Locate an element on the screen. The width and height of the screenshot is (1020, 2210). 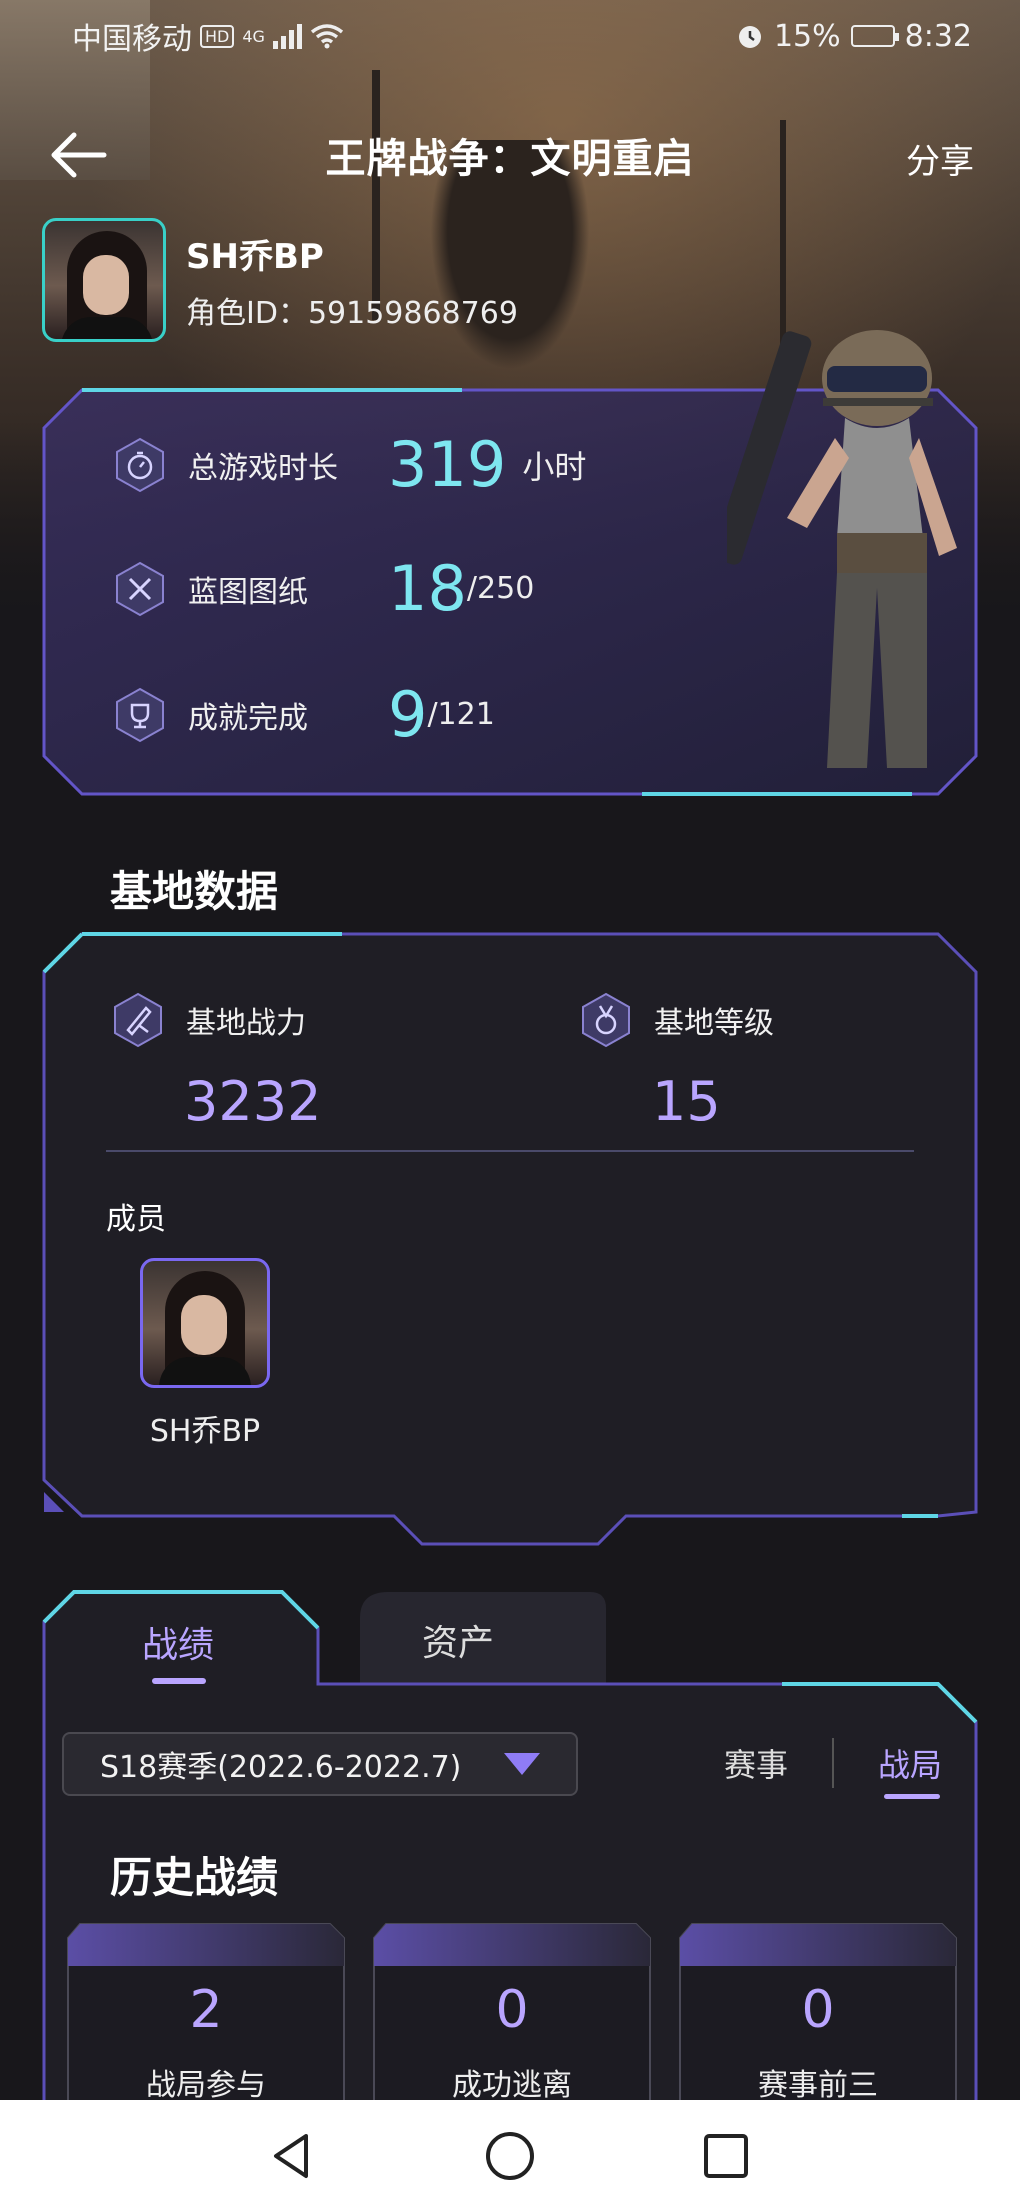
avatar is located at coordinates (104, 280).